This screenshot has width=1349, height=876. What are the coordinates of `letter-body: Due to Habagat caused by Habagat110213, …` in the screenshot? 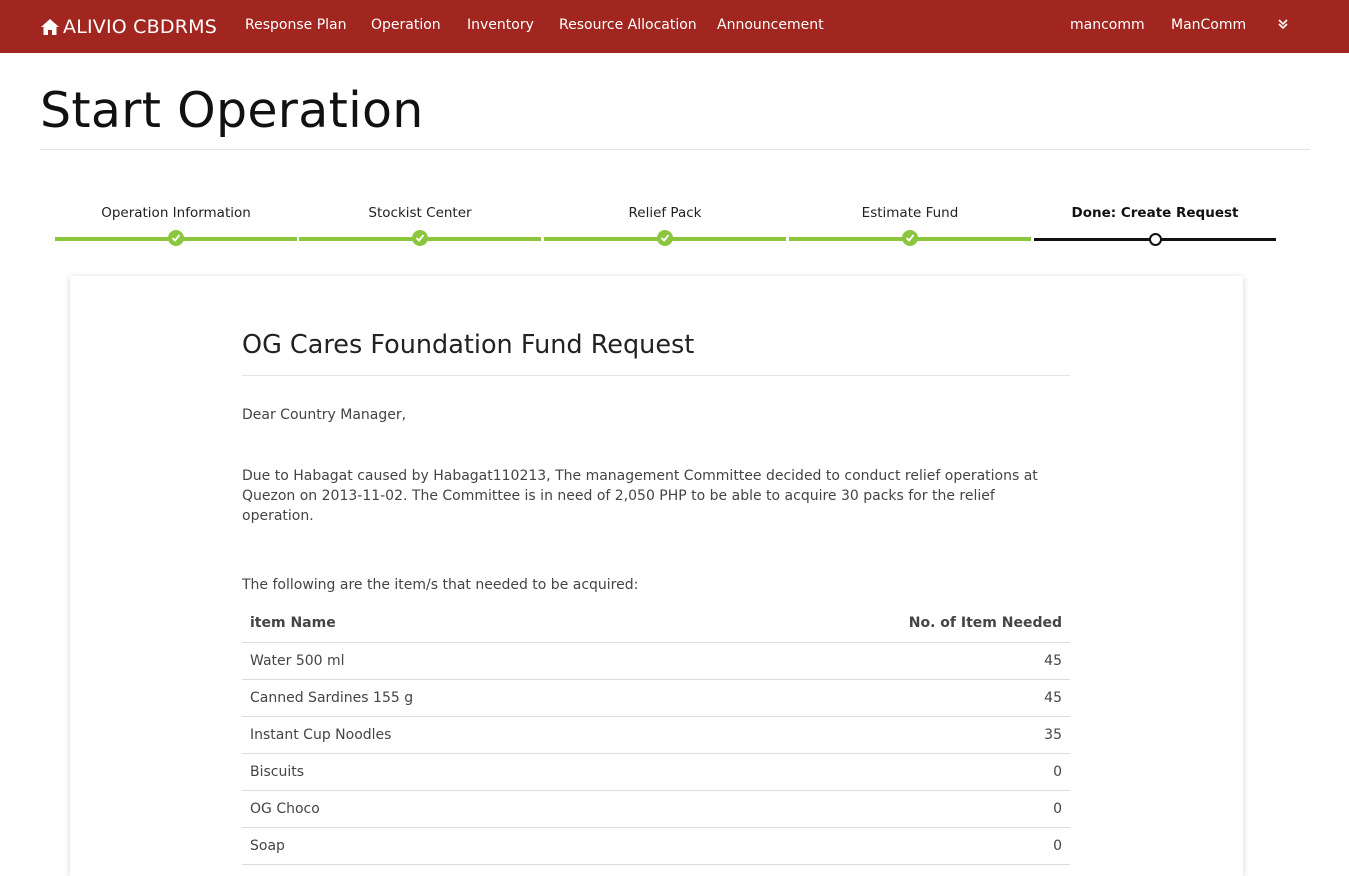 It's located at (640, 496).